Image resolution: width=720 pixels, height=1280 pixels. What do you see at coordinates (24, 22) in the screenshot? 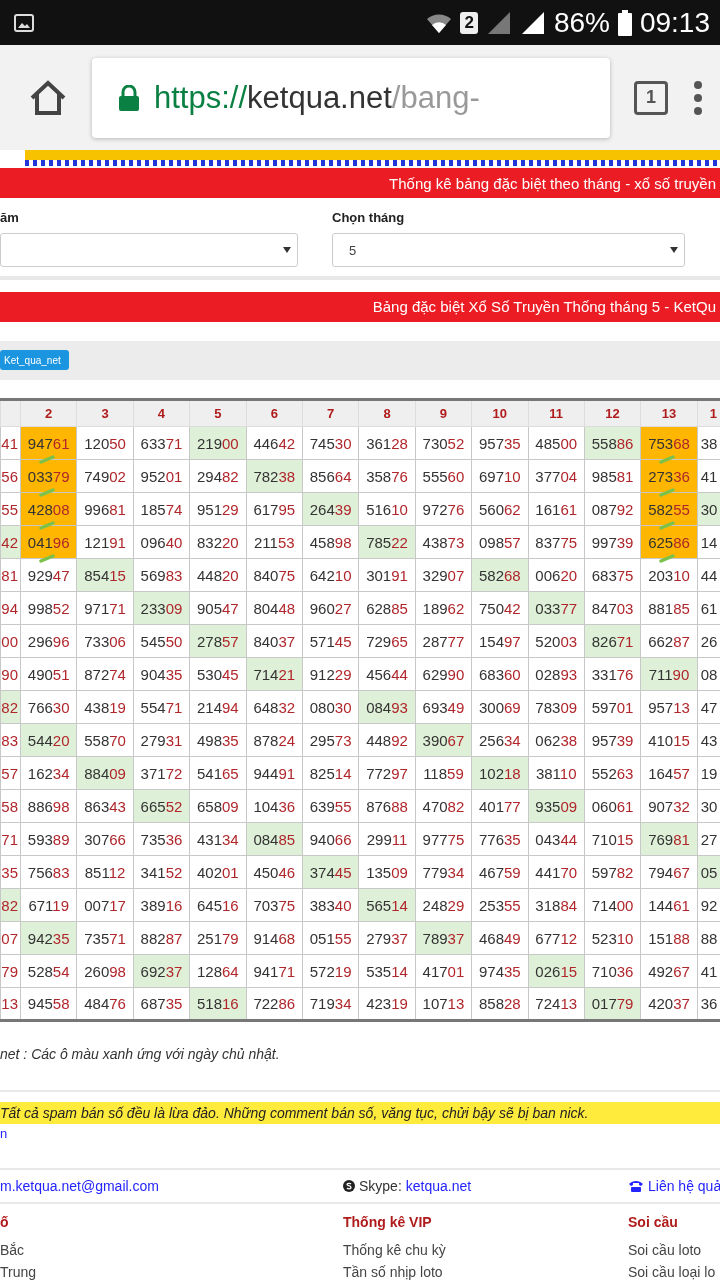
I see `image-icon` at bounding box center [24, 22].